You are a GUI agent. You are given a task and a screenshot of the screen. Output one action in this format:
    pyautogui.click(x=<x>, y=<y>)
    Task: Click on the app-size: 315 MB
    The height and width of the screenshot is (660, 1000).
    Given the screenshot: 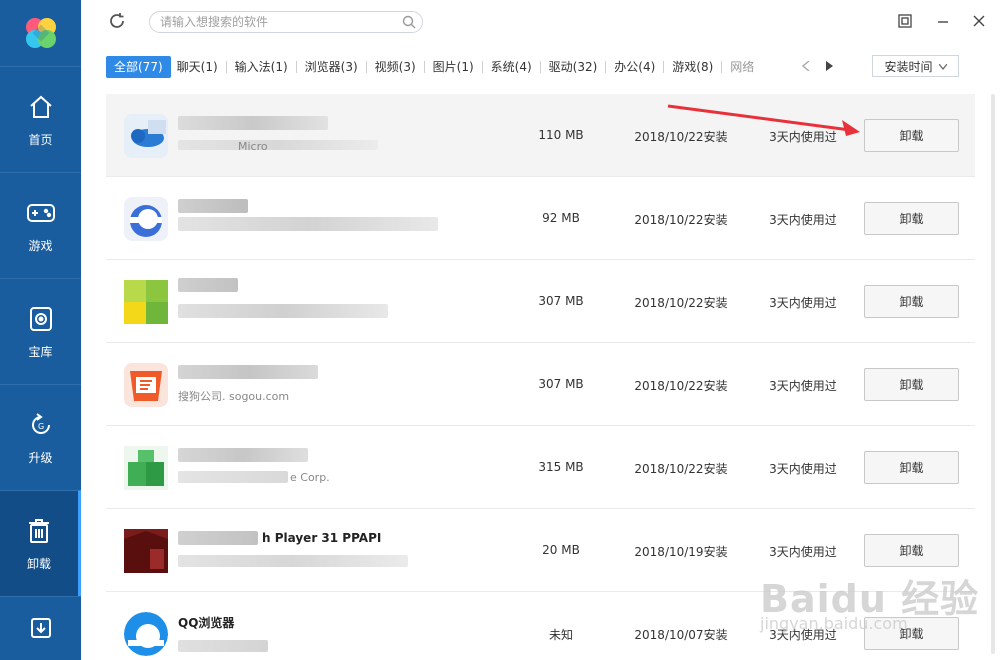 What is the action you would take?
    pyautogui.click(x=561, y=467)
    